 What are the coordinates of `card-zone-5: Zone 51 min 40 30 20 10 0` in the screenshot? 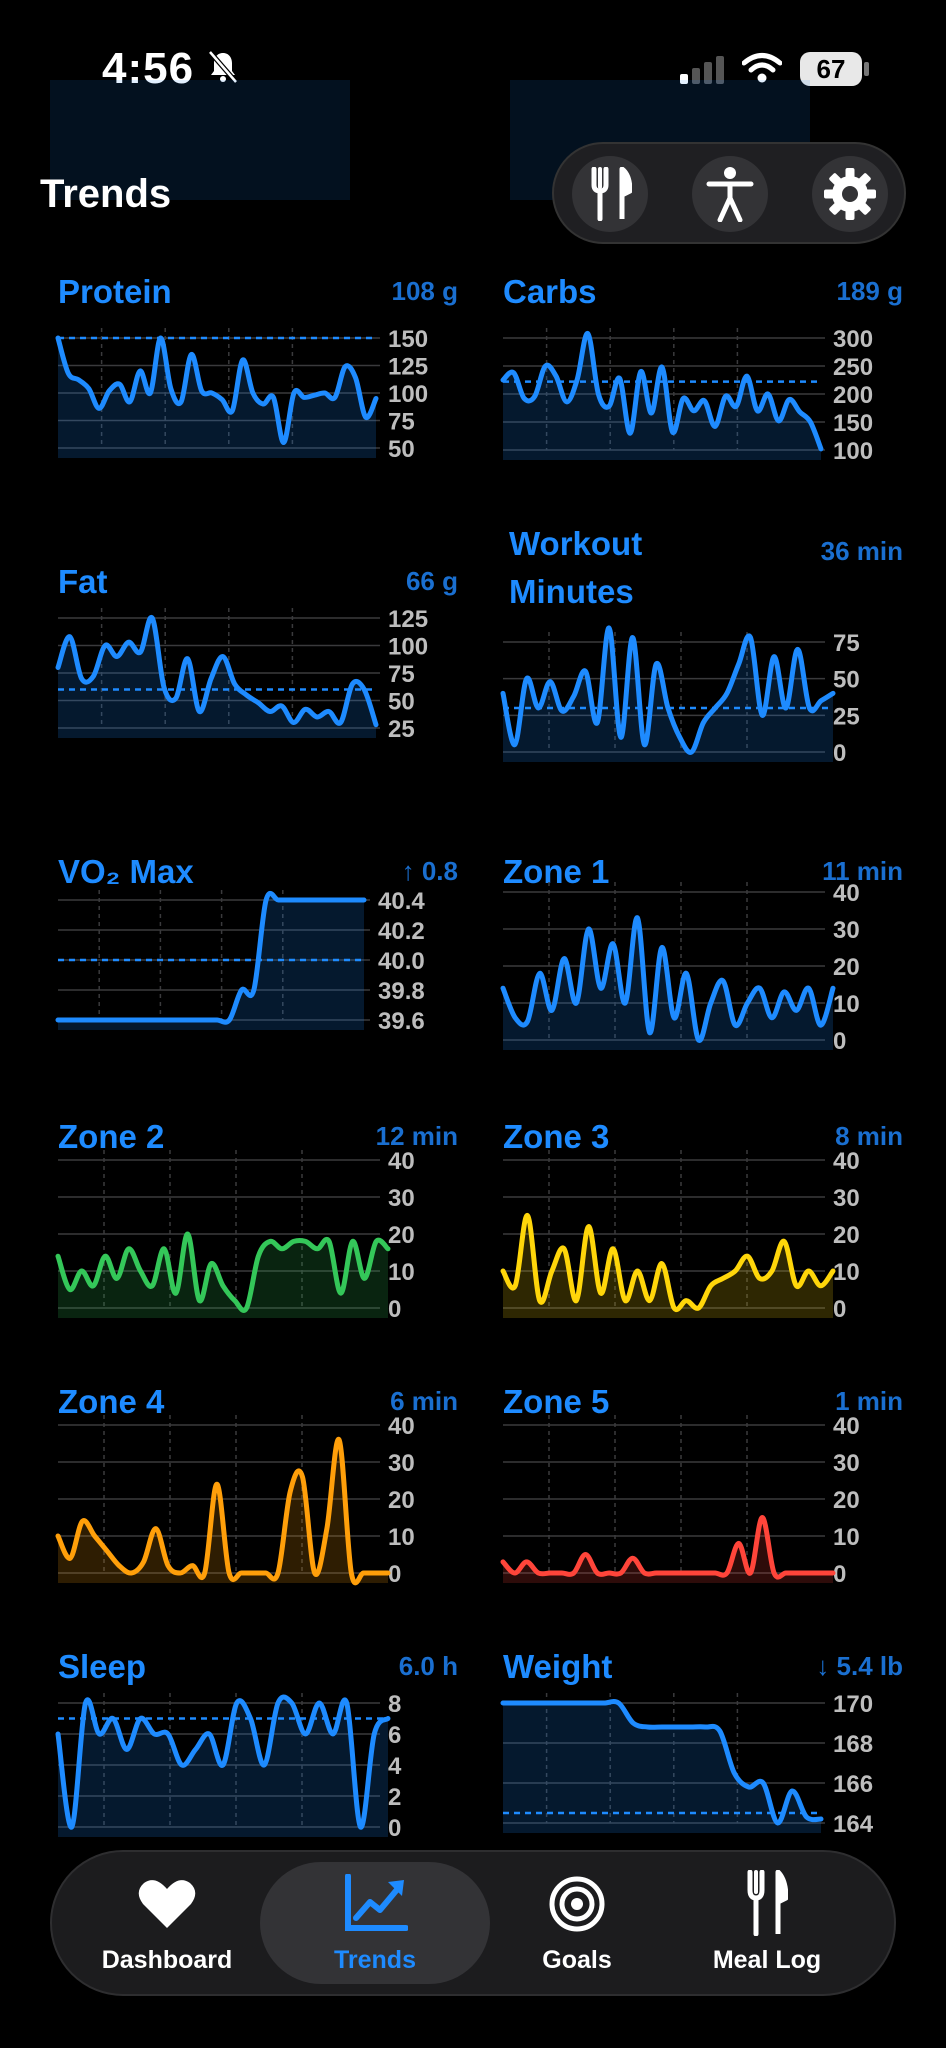 It's located at (701, 1485).